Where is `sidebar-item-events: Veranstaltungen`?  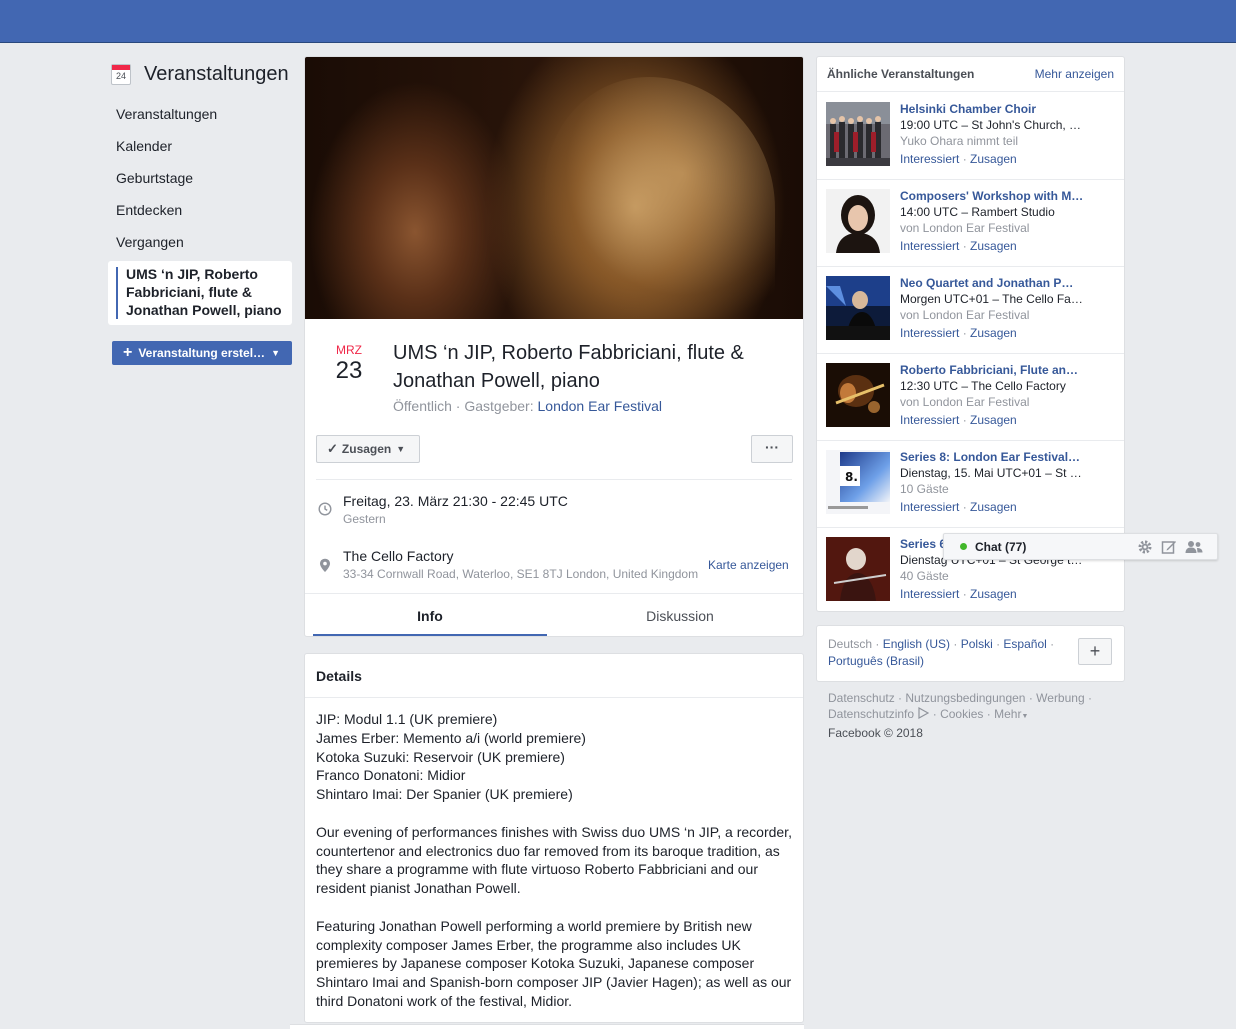
sidebar-item-events: Veranstaltungen is located at coordinates (200, 114).